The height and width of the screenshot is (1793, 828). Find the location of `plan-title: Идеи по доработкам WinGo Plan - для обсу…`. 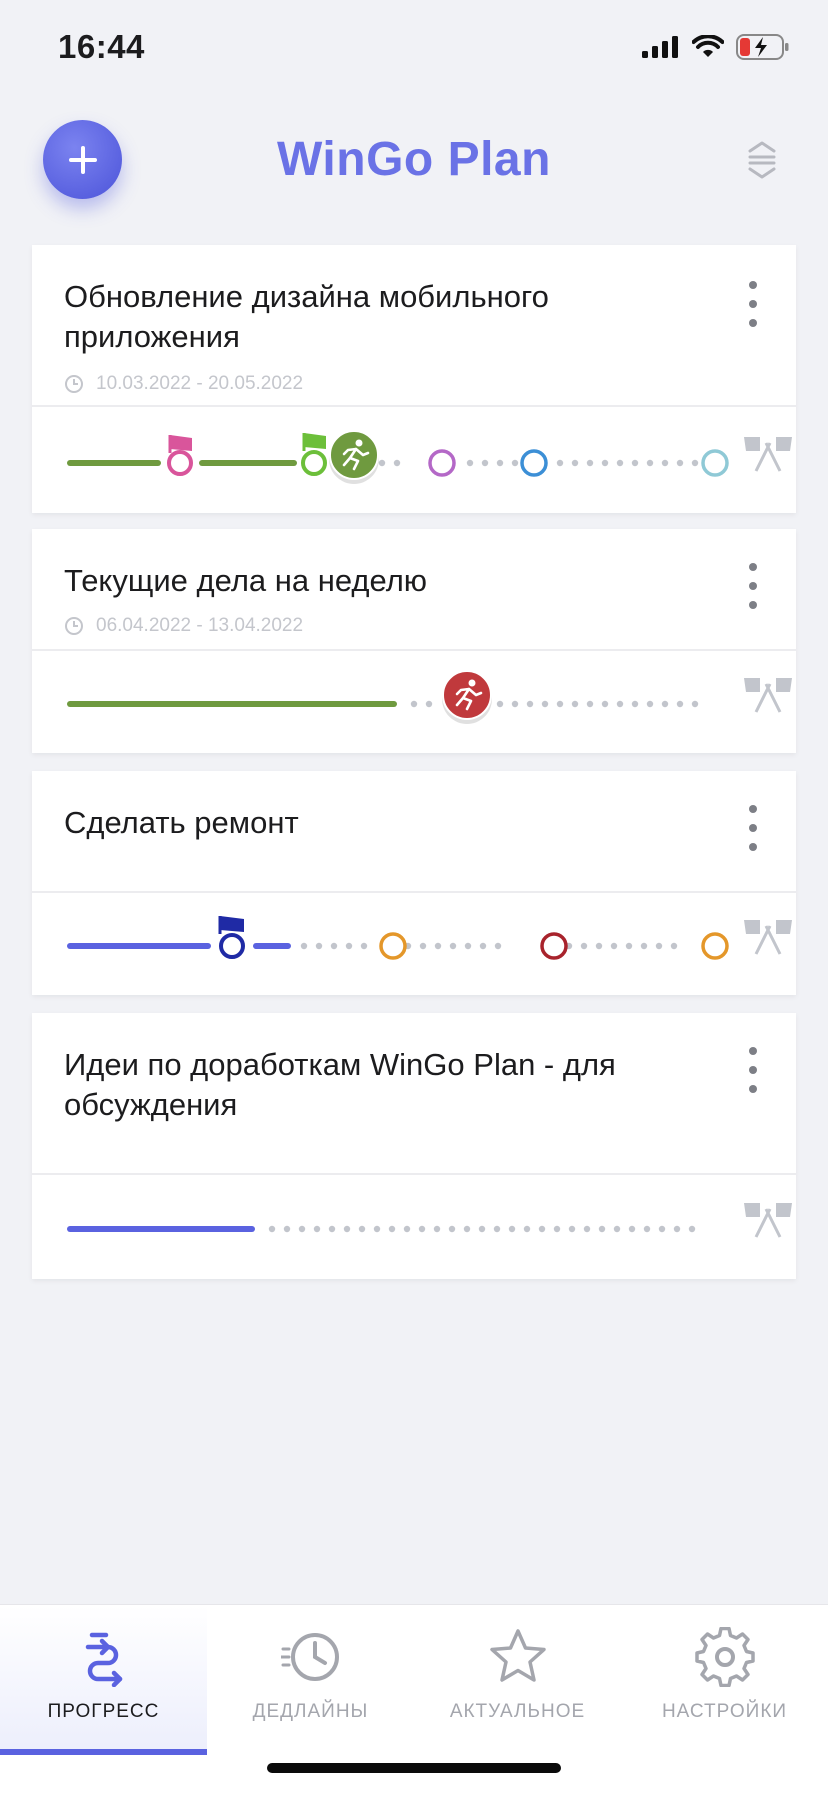

plan-title: Идеи по доработкам WinGo Plan - для обсу… is located at coordinates (340, 1084).